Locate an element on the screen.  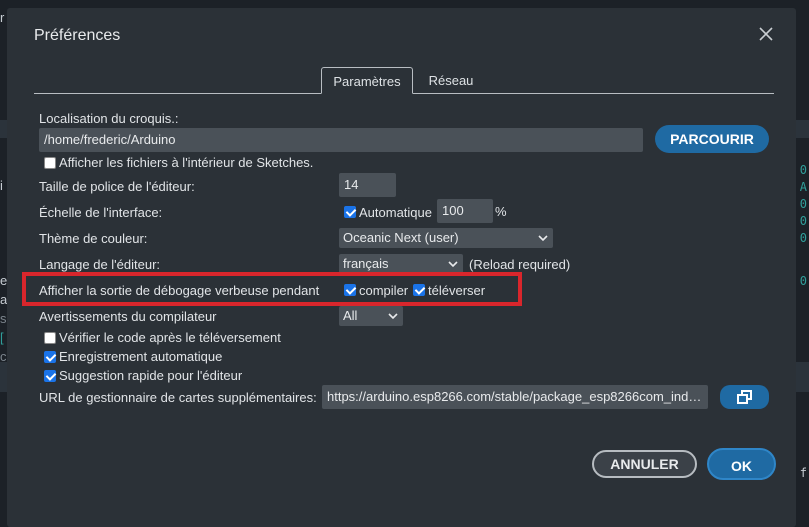
compiler-warnings-select: All is located at coordinates (371, 316).